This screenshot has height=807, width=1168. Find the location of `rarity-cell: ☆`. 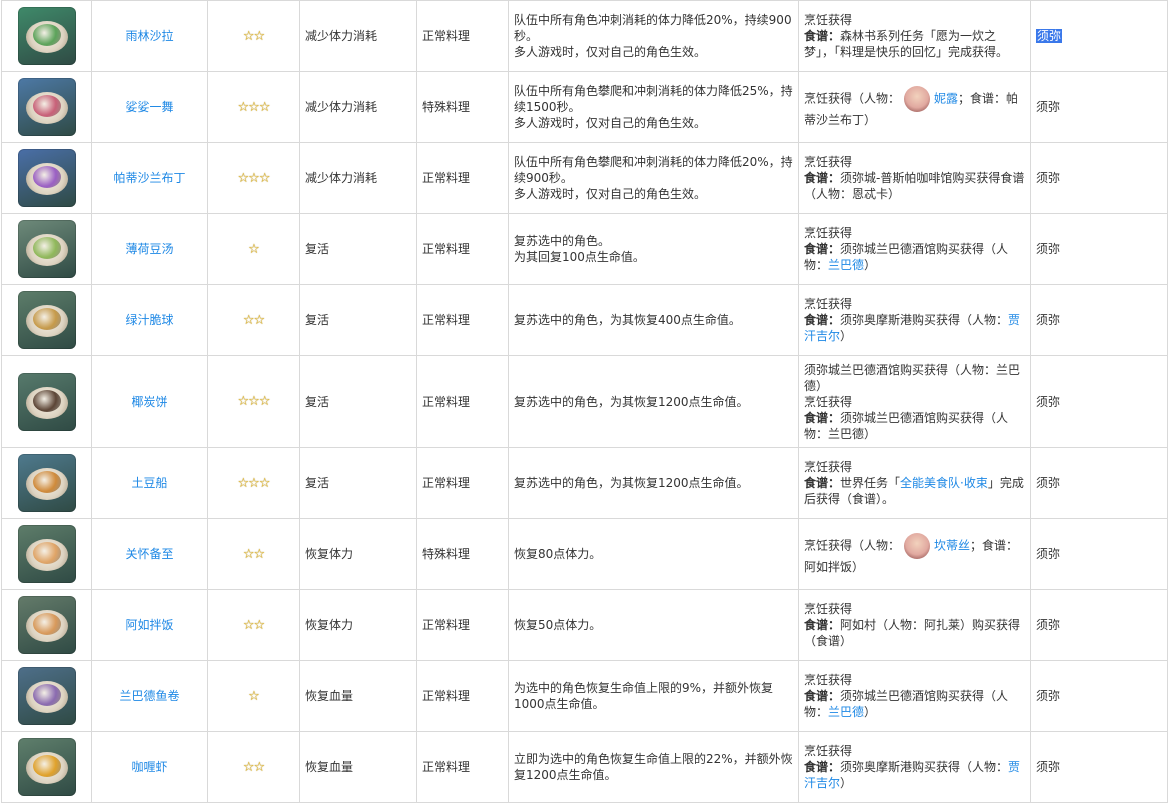

rarity-cell: ☆ is located at coordinates (253, 249).